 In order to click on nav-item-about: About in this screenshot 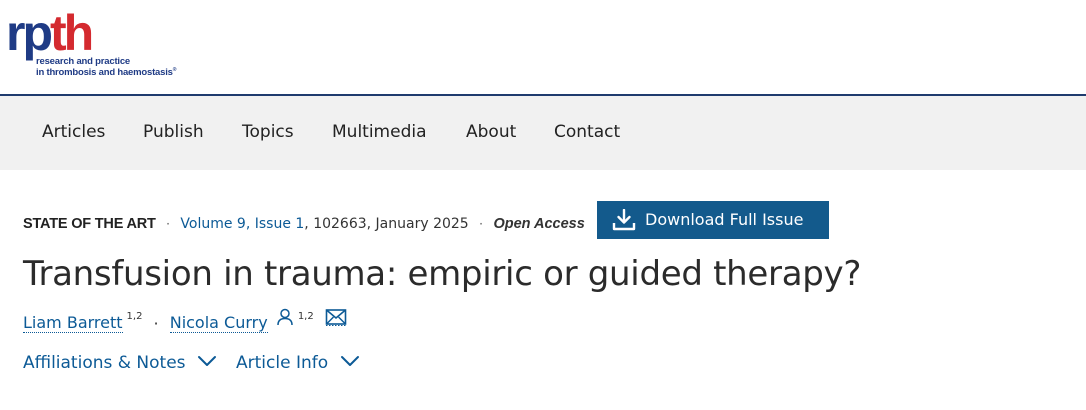, I will do `click(491, 132)`.